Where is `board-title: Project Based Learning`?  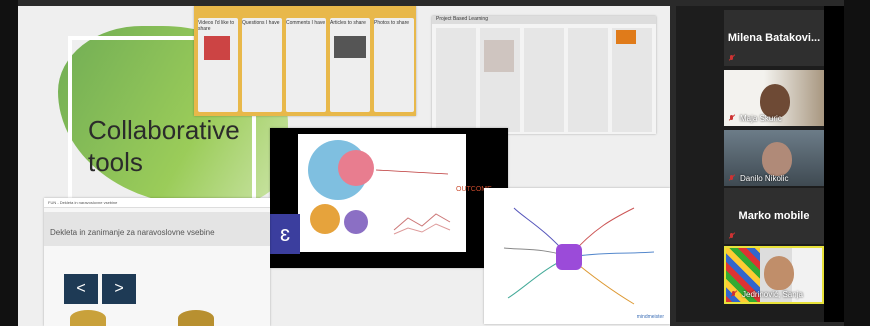
board-title: Project Based Learning is located at coordinates (544, 20).